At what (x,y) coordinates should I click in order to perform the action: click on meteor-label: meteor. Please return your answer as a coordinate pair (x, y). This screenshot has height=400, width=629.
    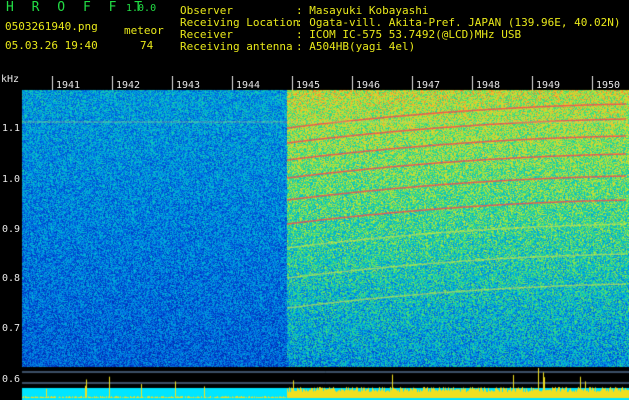
    Looking at the image, I should click on (144, 30).